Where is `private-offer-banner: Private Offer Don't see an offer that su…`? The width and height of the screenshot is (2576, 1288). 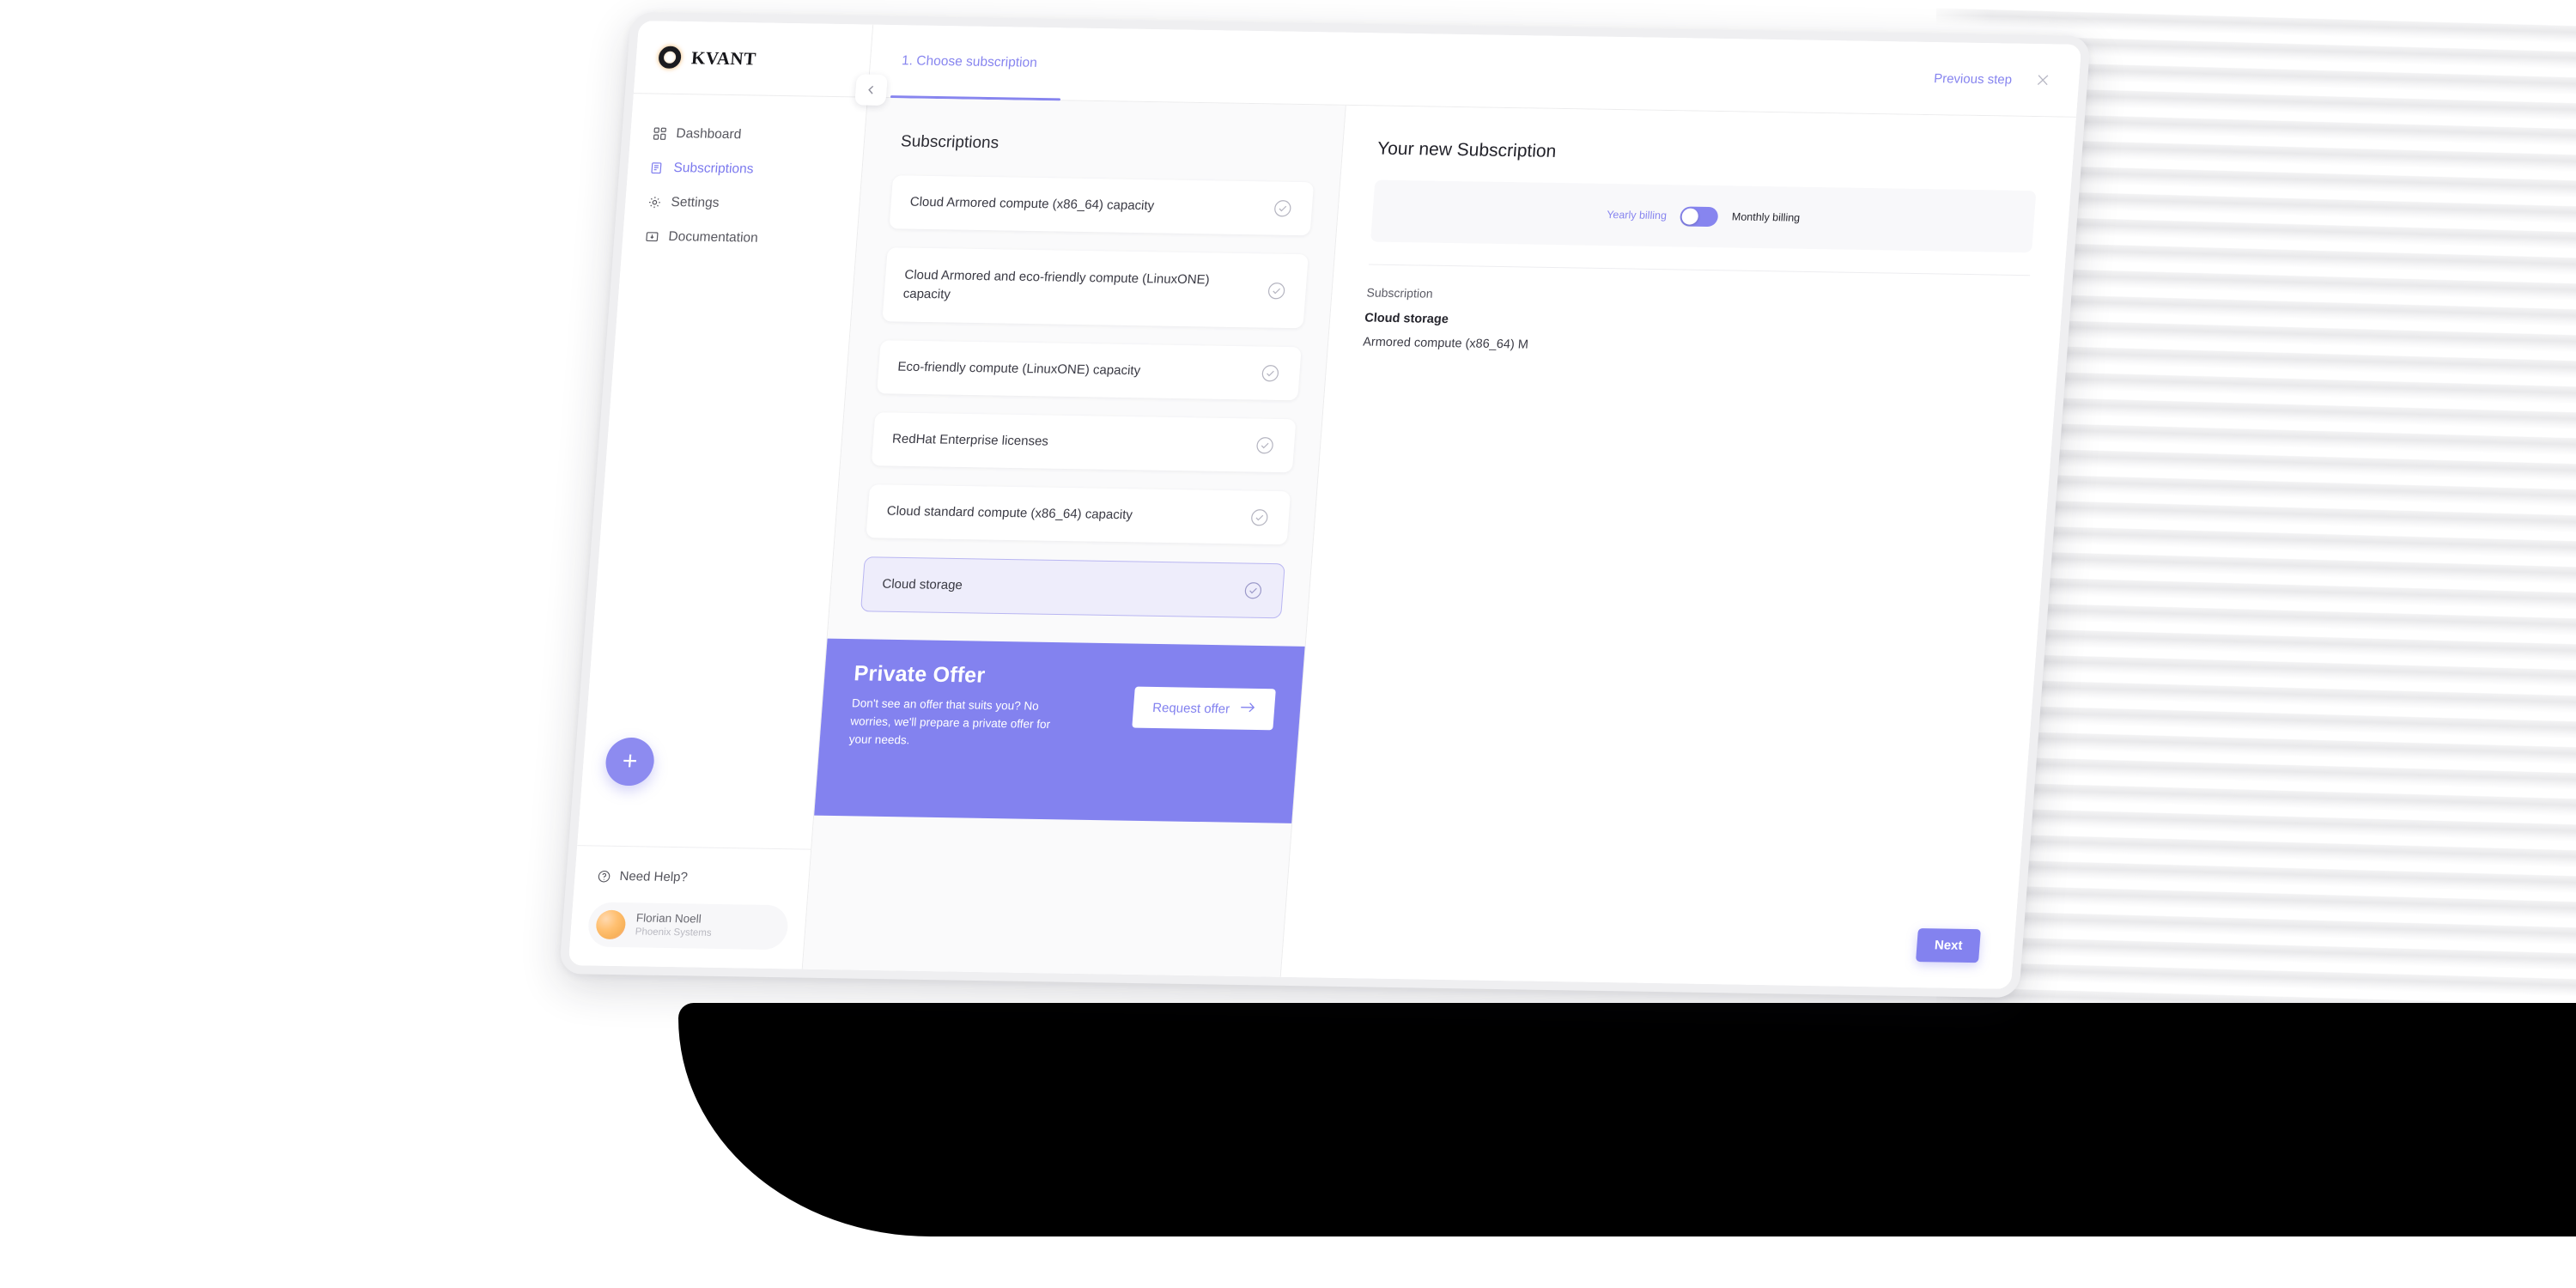
private-offer-banner: Private Offer Don't see an offer that su… is located at coordinates (1060, 730).